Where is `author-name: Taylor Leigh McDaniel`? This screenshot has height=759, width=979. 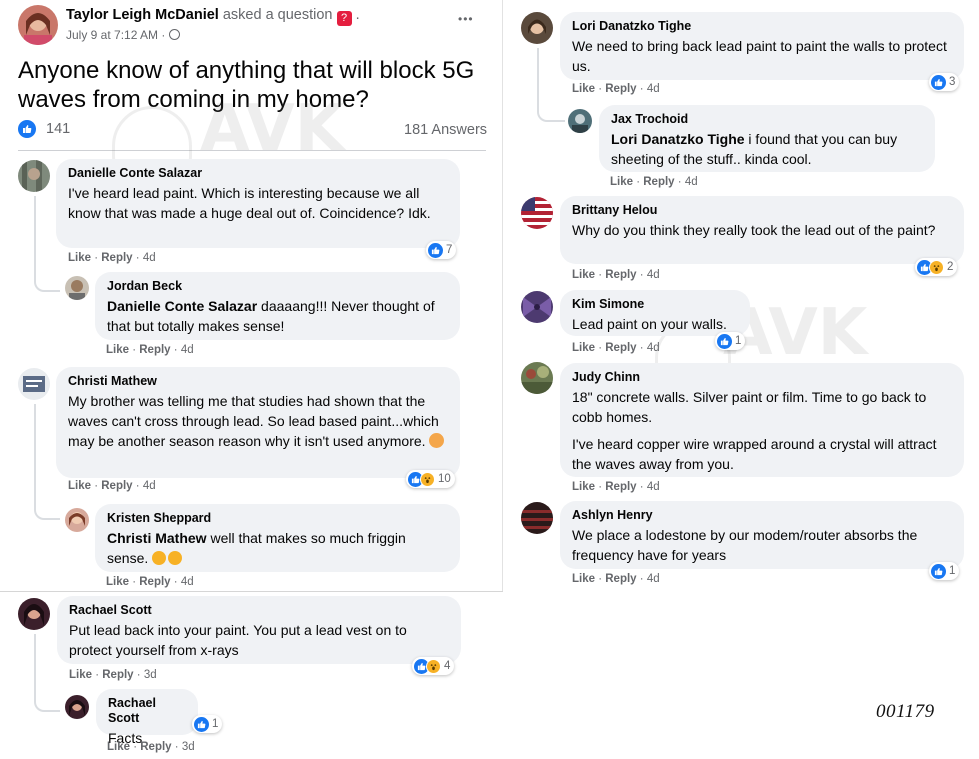 author-name: Taylor Leigh McDaniel is located at coordinates (142, 15).